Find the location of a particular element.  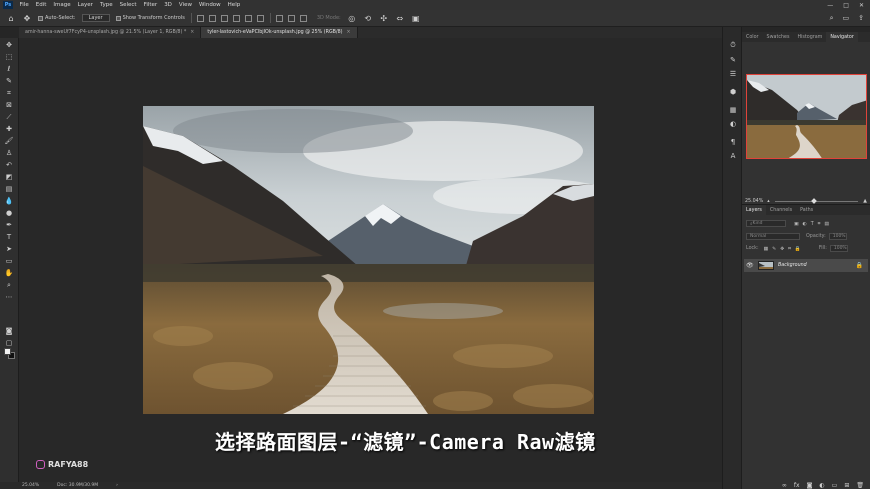

search-icon: ⌕ is located at coordinates (832, 18).